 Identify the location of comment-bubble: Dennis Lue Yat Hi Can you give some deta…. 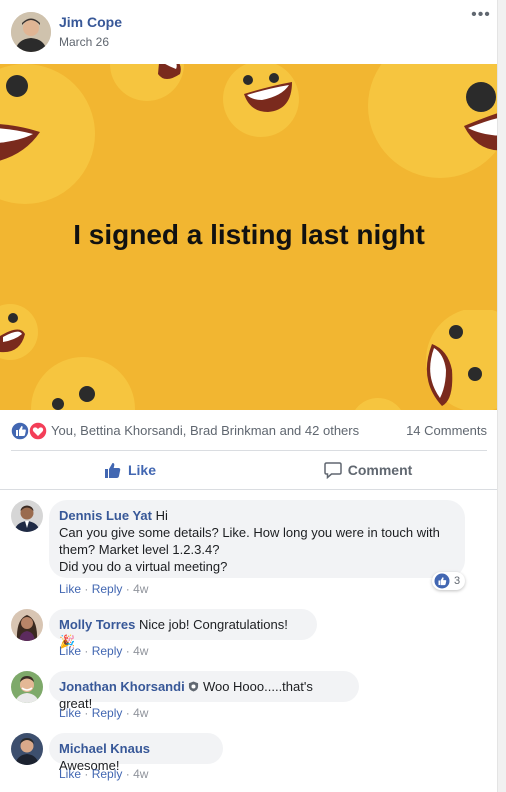
(257, 539).